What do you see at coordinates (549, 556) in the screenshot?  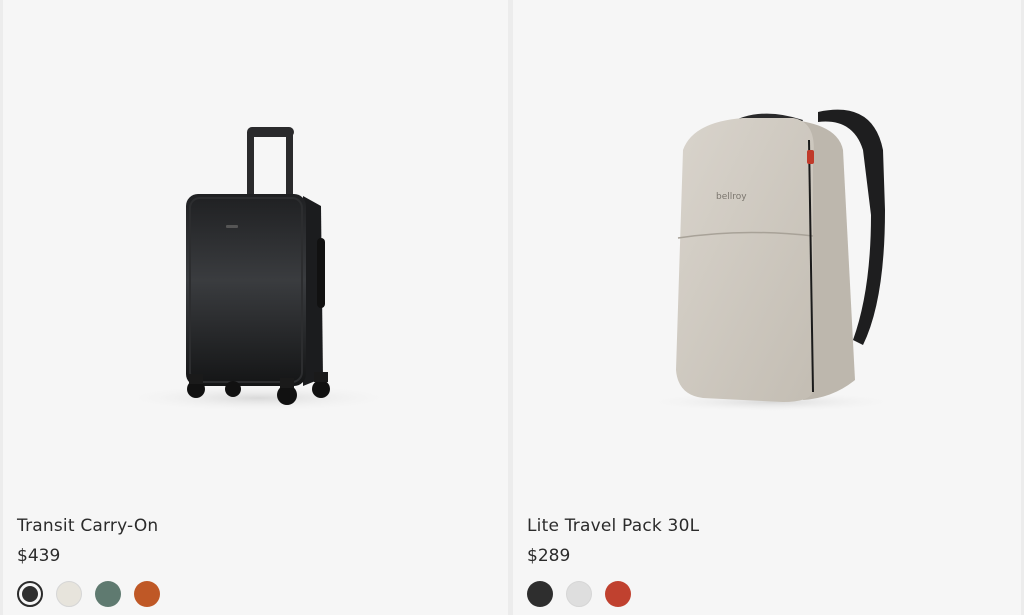 I see `product-price: $289` at bounding box center [549, 556].